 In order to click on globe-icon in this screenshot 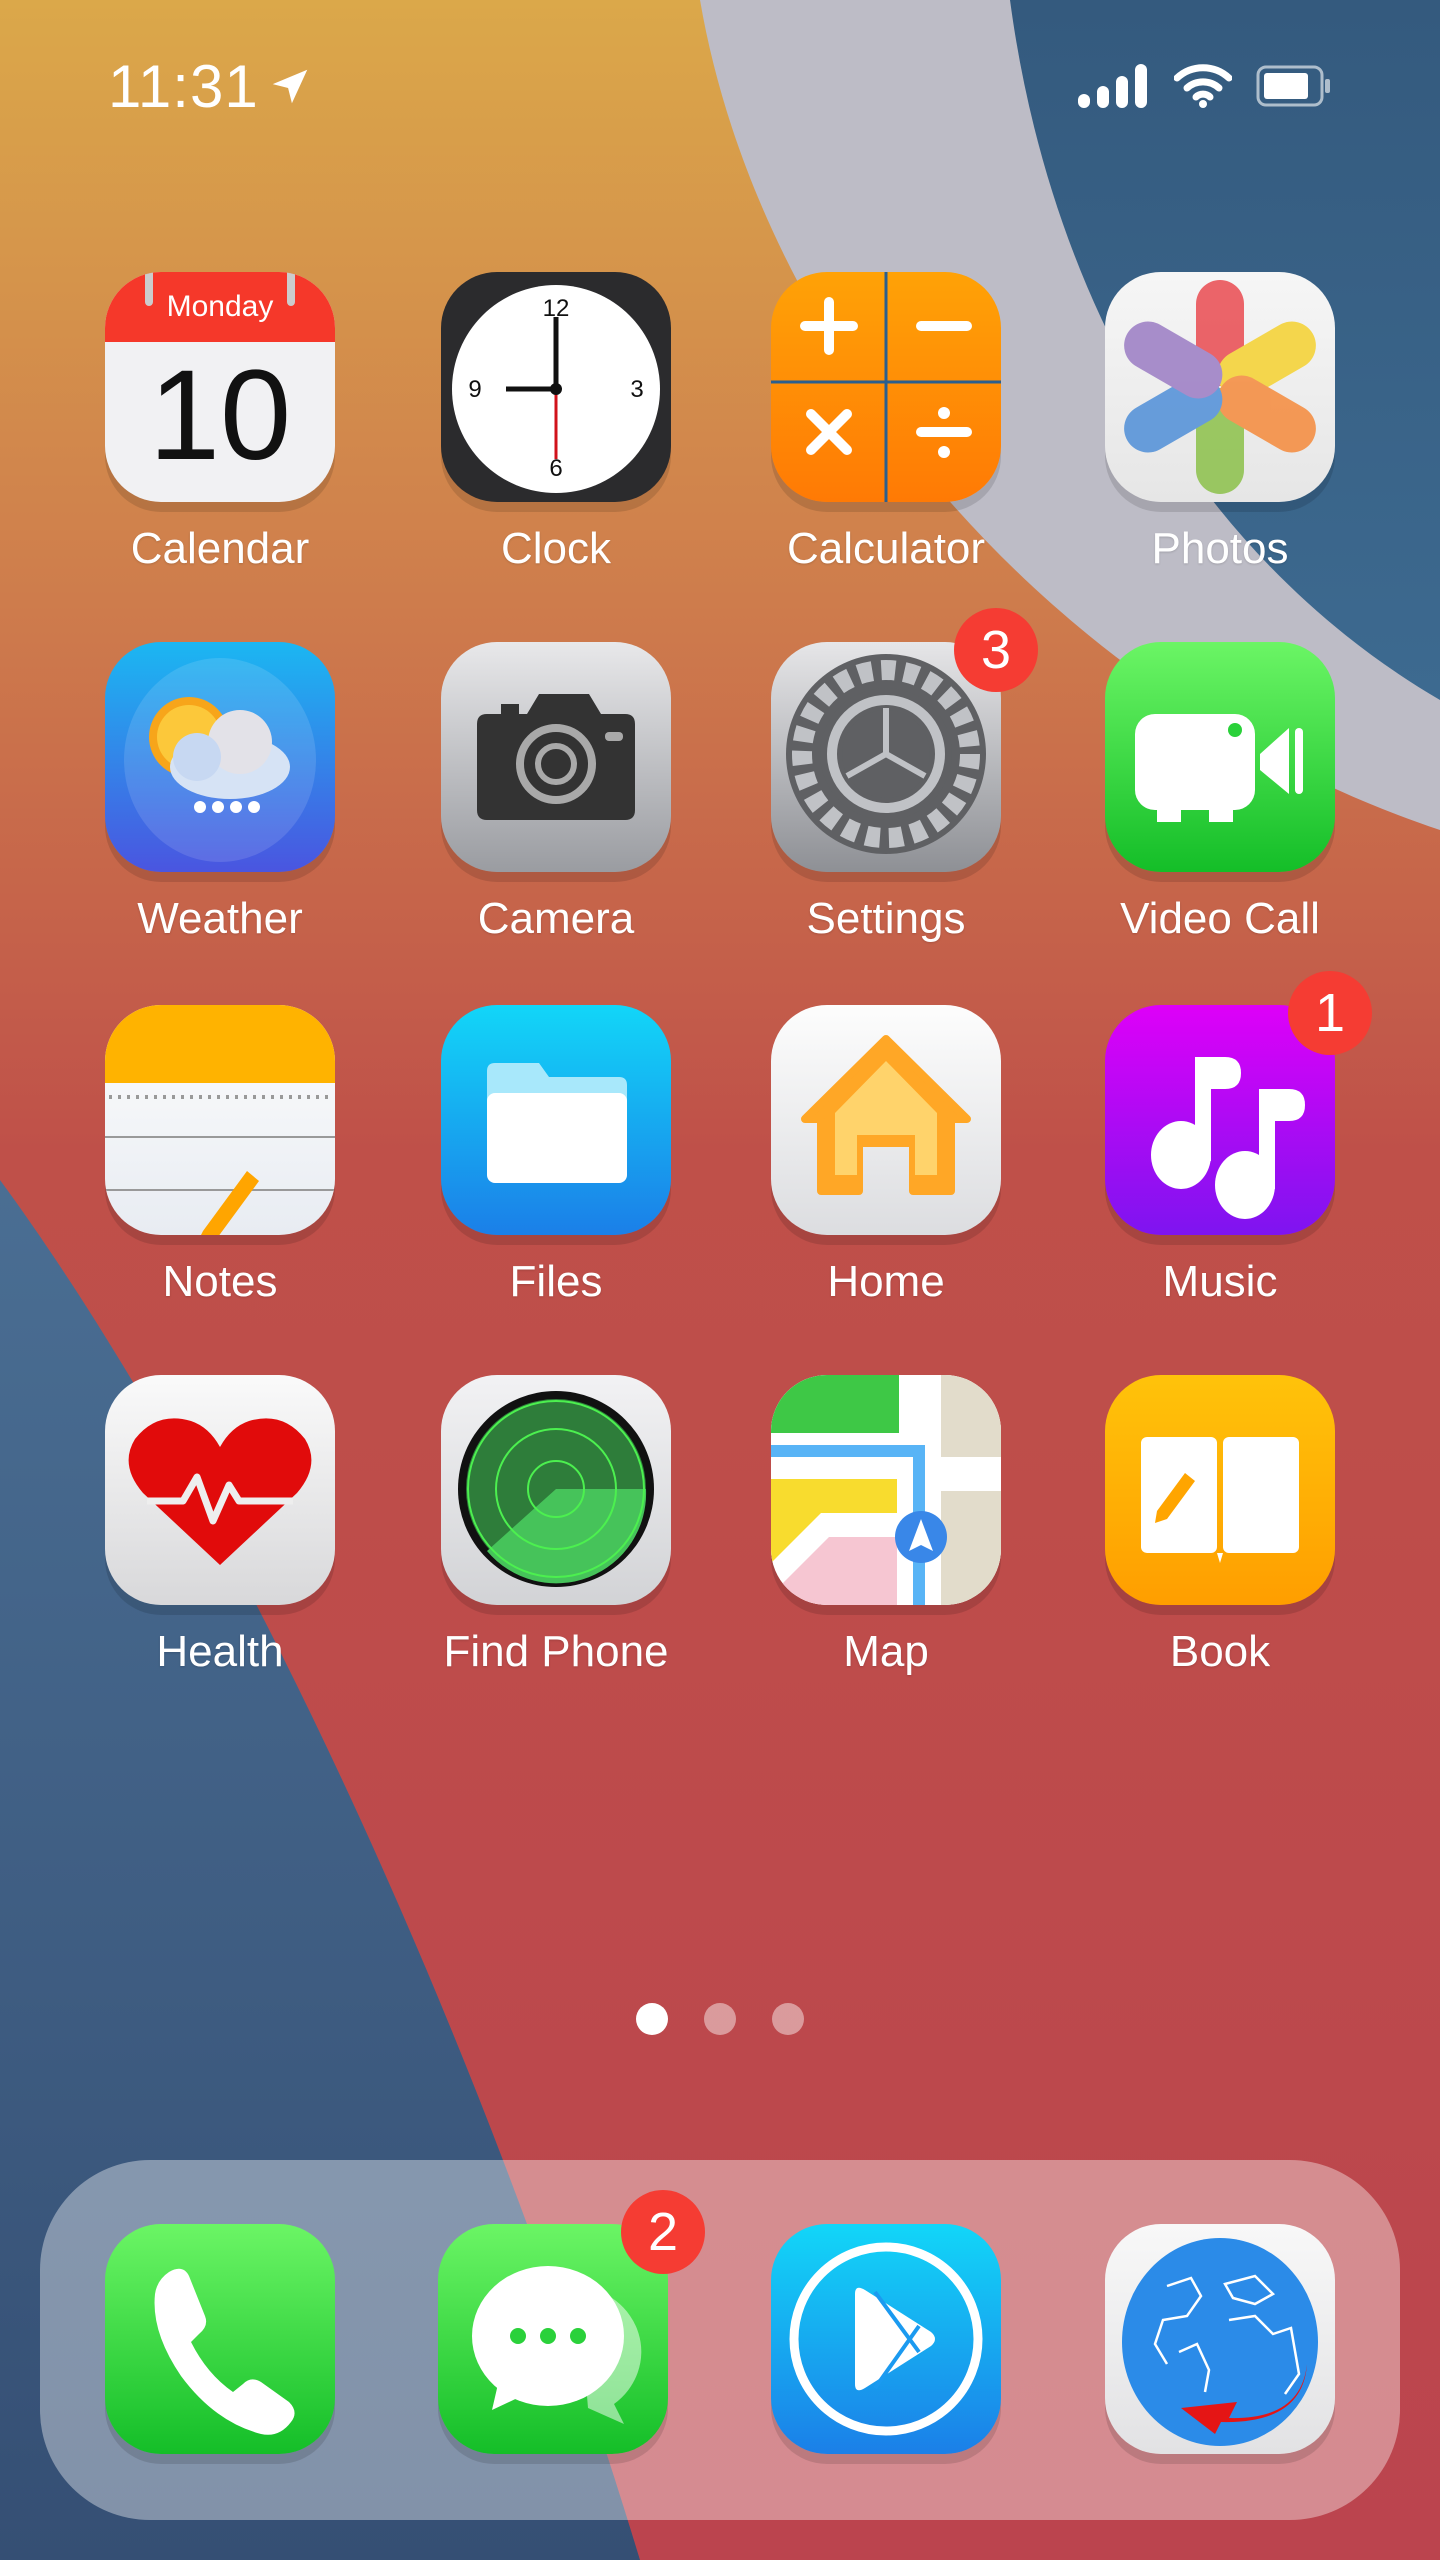, I will do `click(1220, 2339)`.